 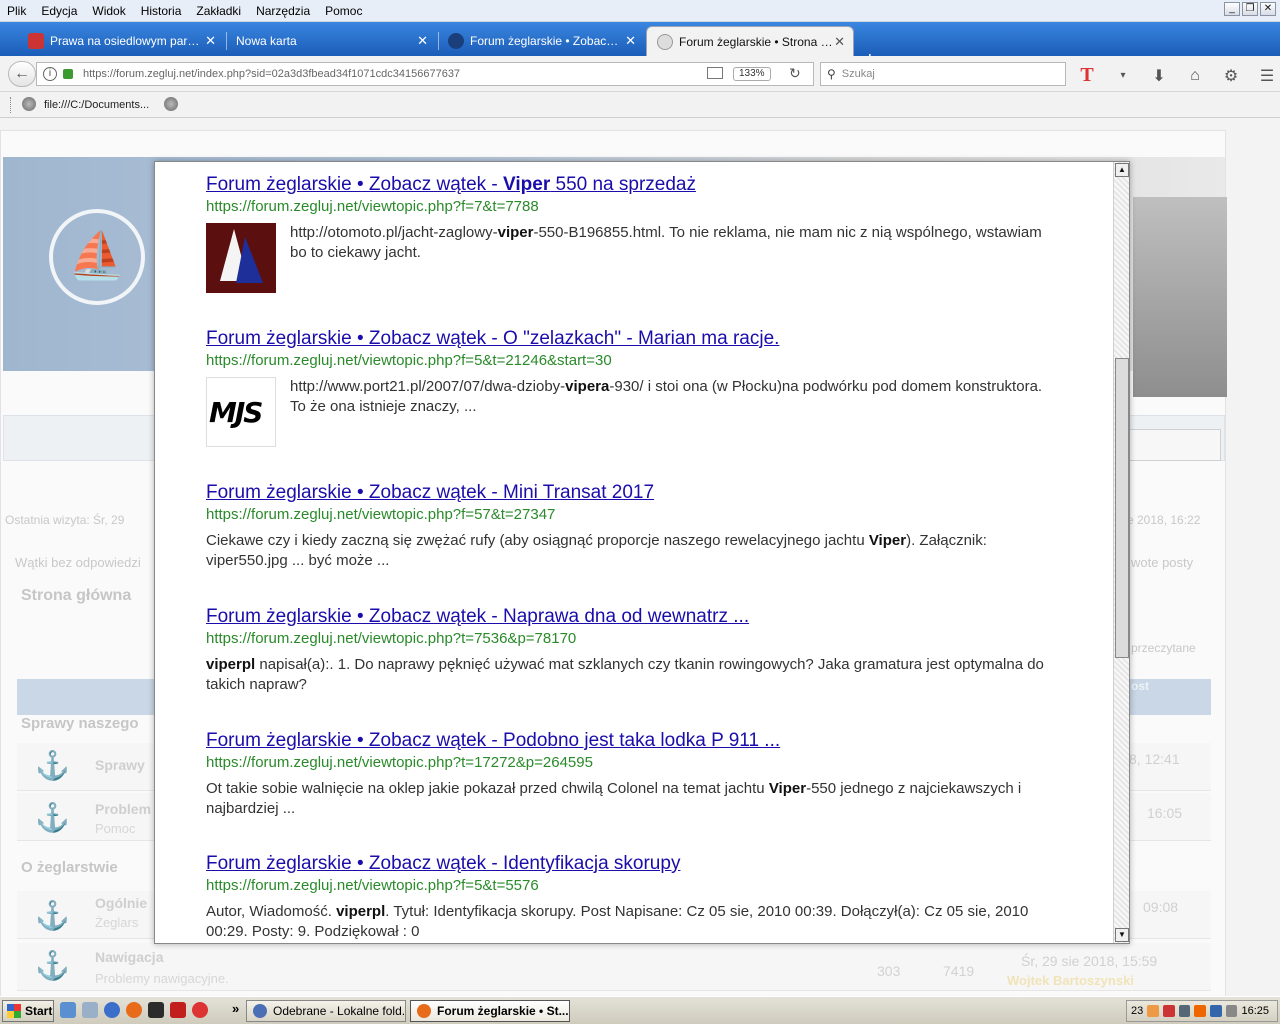 What do you see at coordinates (1089, 961) in the screenshot?
I see `last-post-date: Śr, 29 sie 2018, 15:59` at bounding box center [1089, 961].